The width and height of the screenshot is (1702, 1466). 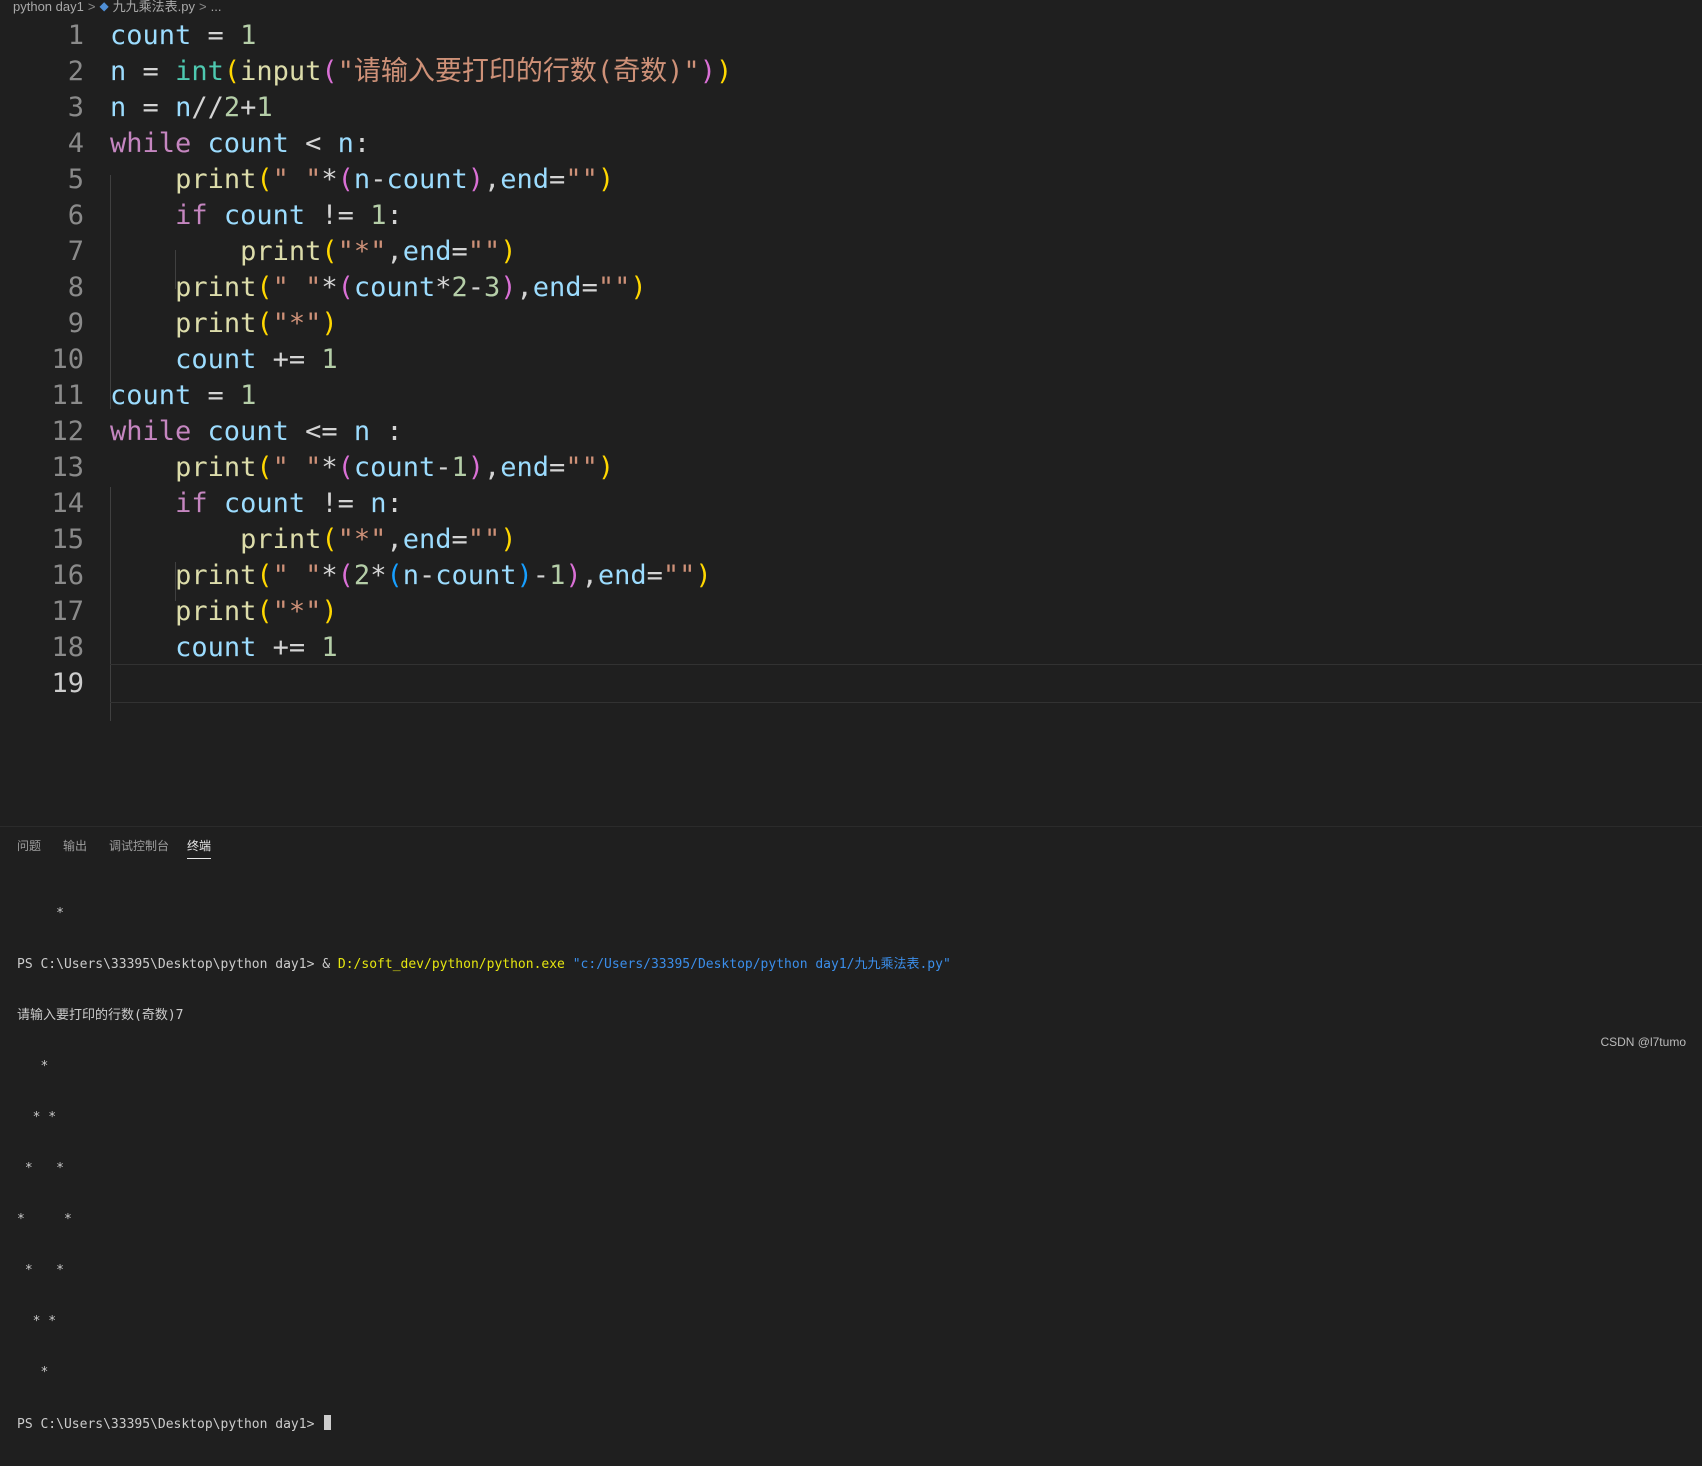 I want to click on code-line: 17 print("*"), so click(x=851, y=611).